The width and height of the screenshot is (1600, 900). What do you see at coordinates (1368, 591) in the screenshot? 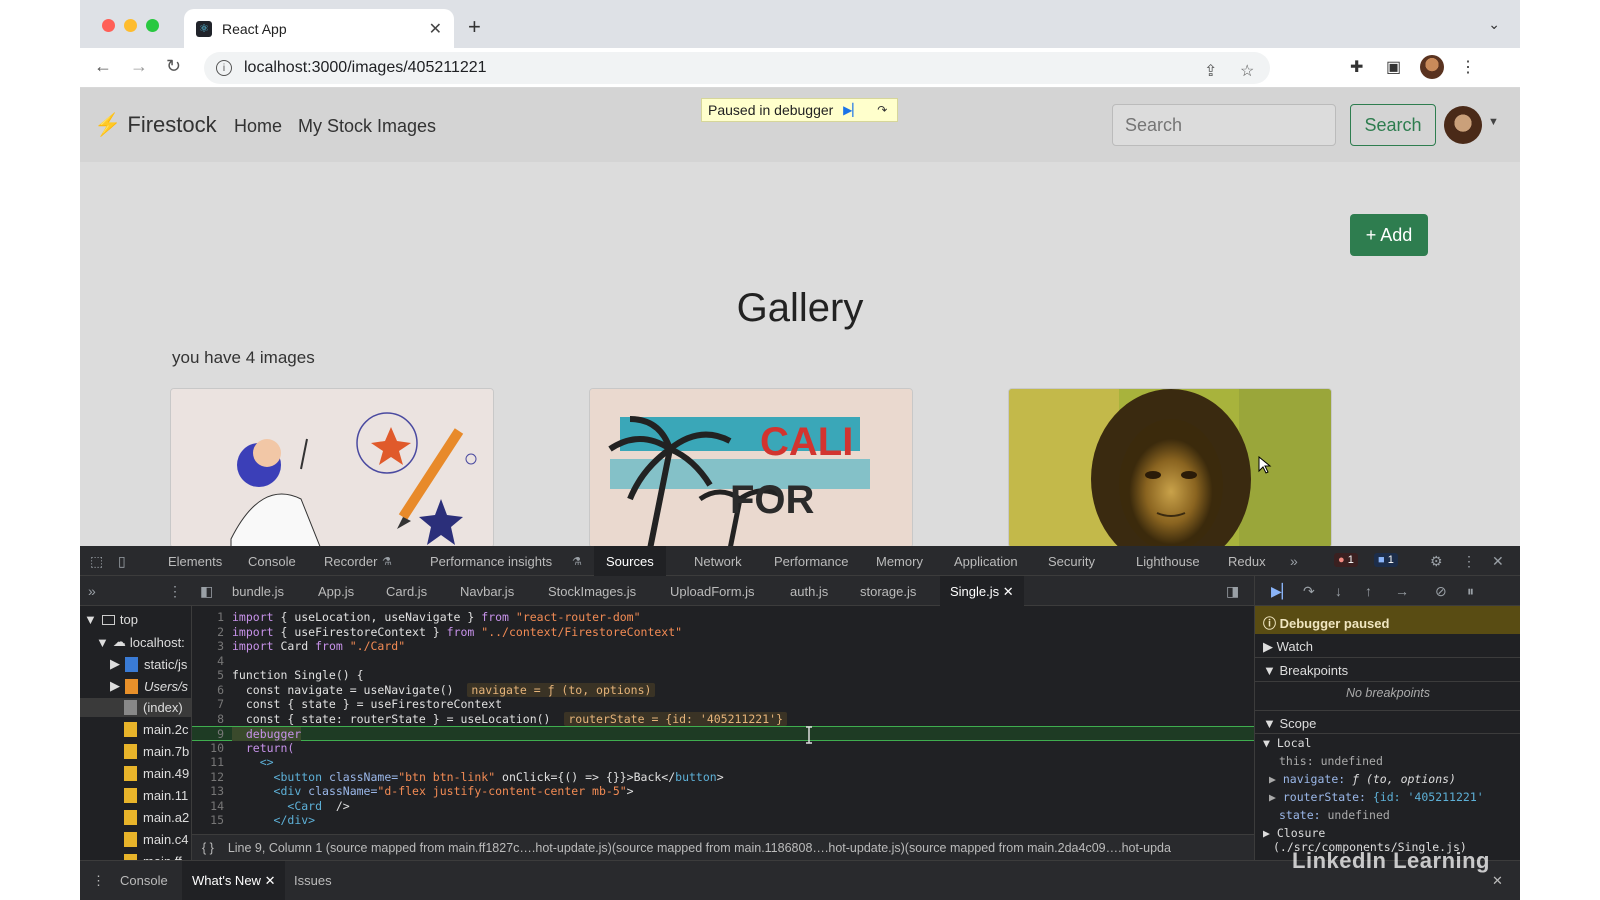
I see `step-out-icon: ↑` at bounding box center [1368, 591].